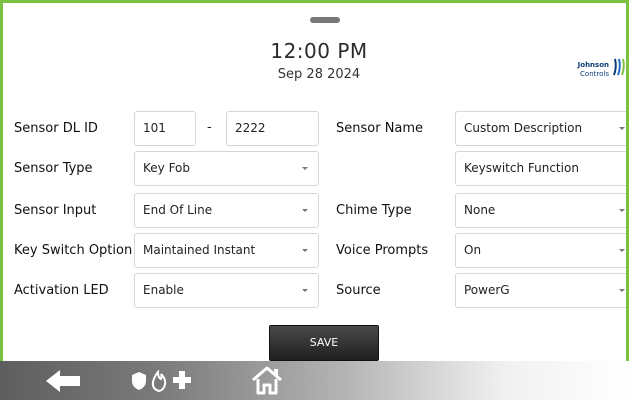 This screenshot has width=632, height=400. I want to click on sensor-dl-id-label: Sensor DL ID, so click(56, 128).